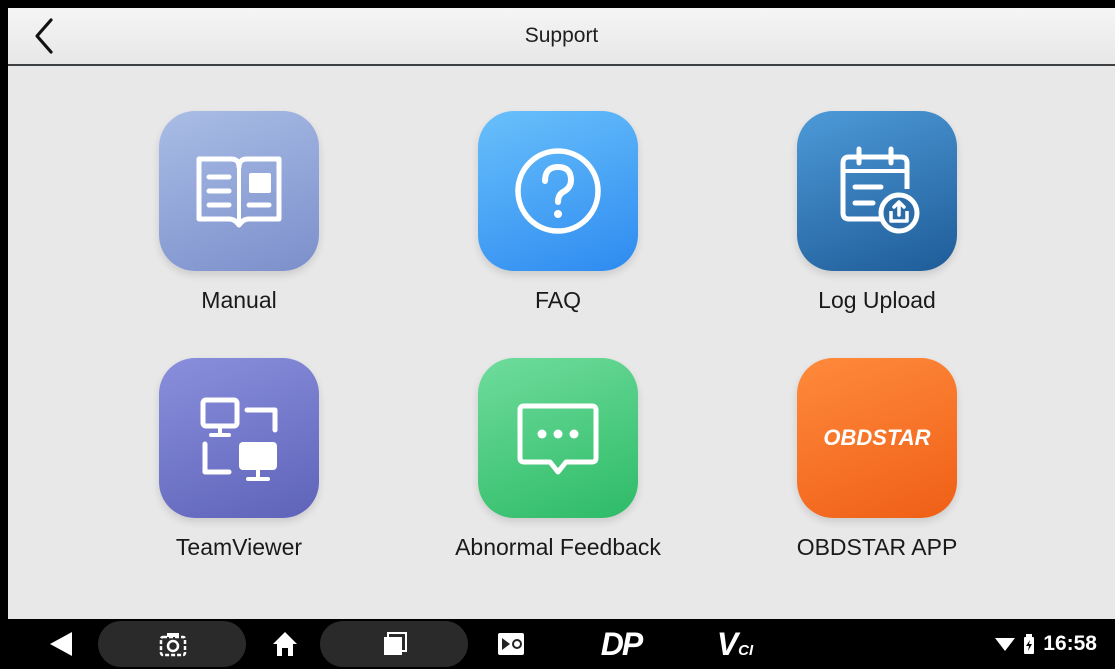 The width and height of the screenshot is (1115, 669). I want to click on status-area: 16:58, so click(1046, 644).